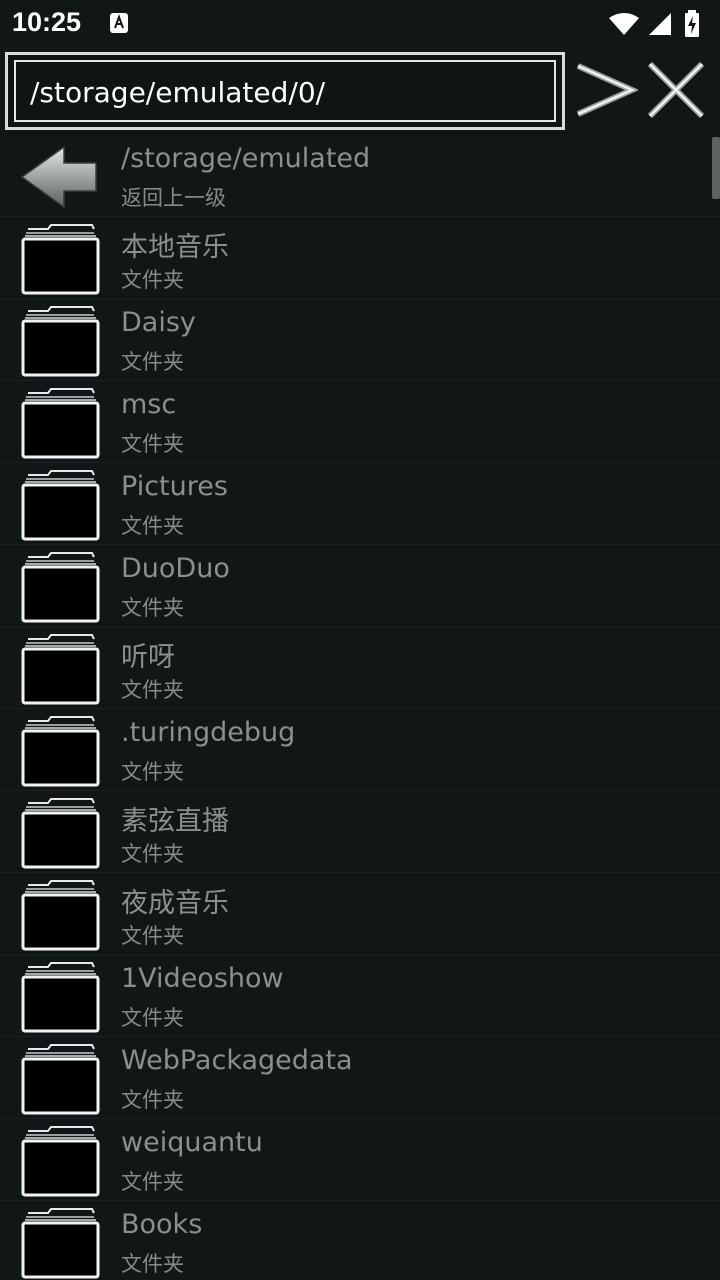 The image size is (720, 1280). Describe the element at coordinates (360, 1160) in the screenshot. I see `folder-row: weiquantu 文件夹` at that location.